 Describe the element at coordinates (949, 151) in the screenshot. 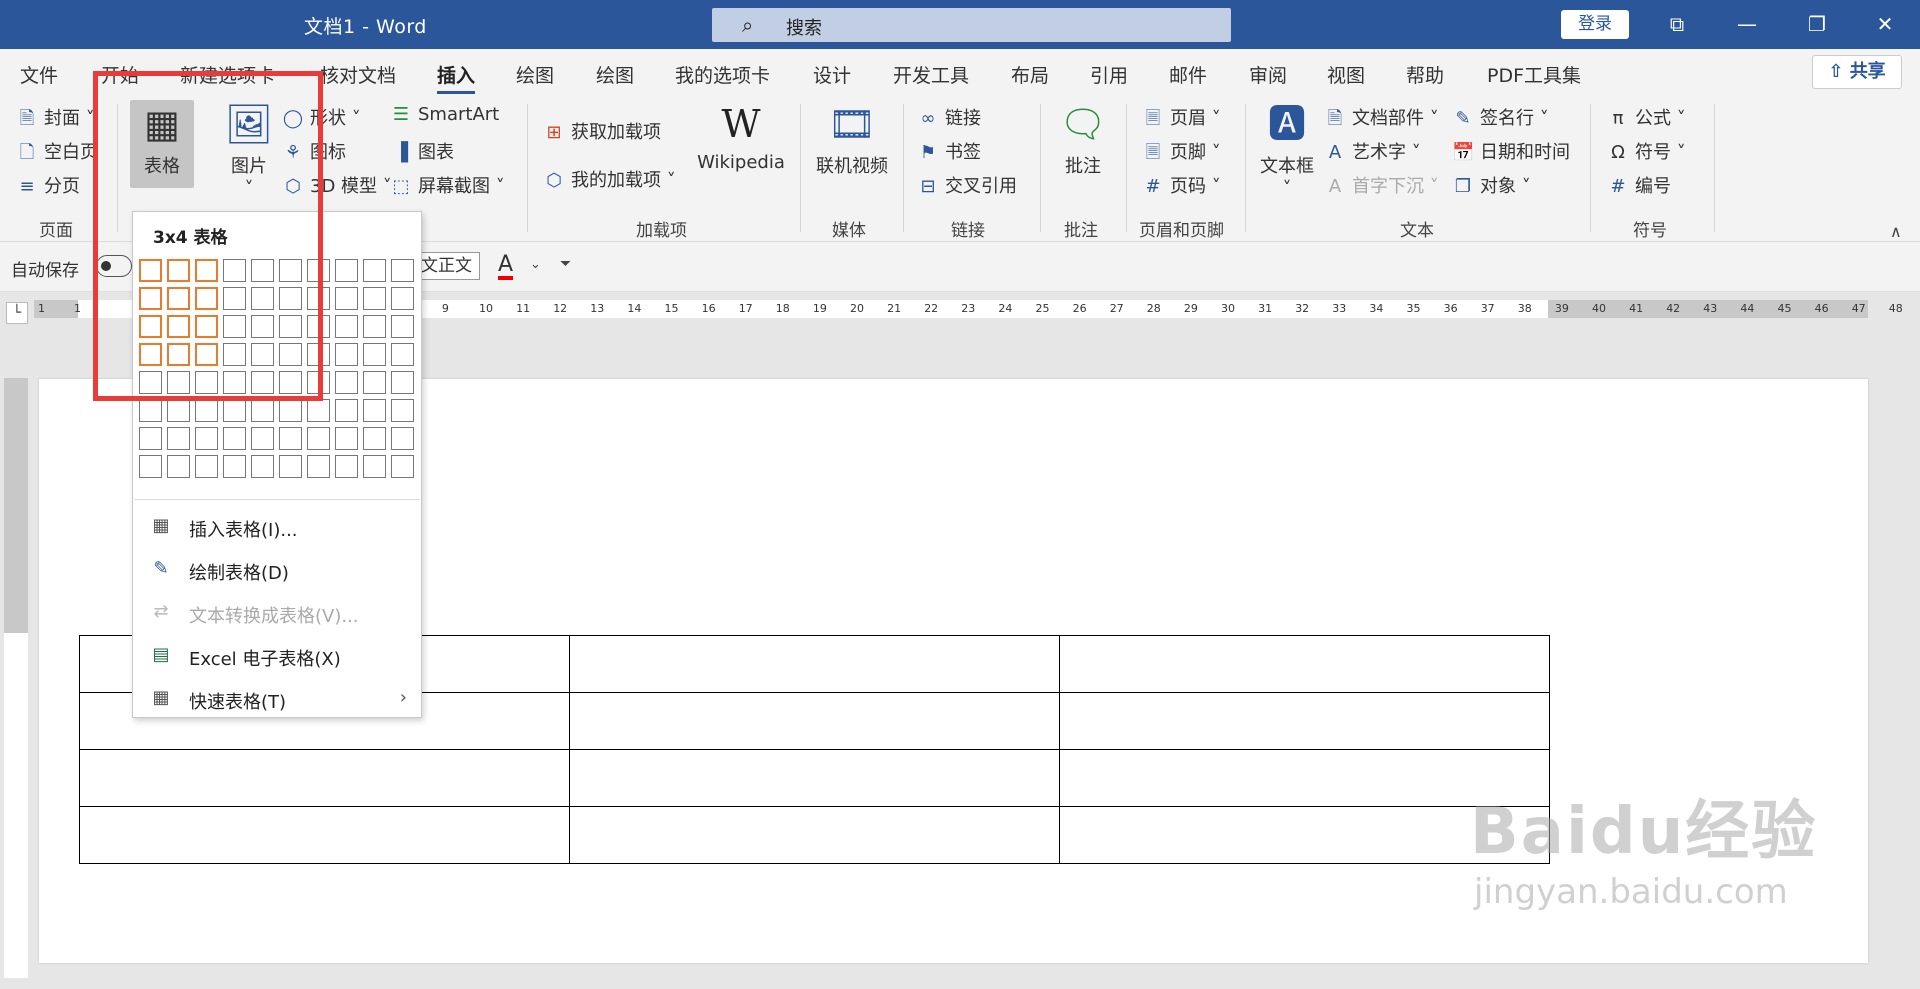

I see `bookmark-button: ⚑ 书签` at that location.